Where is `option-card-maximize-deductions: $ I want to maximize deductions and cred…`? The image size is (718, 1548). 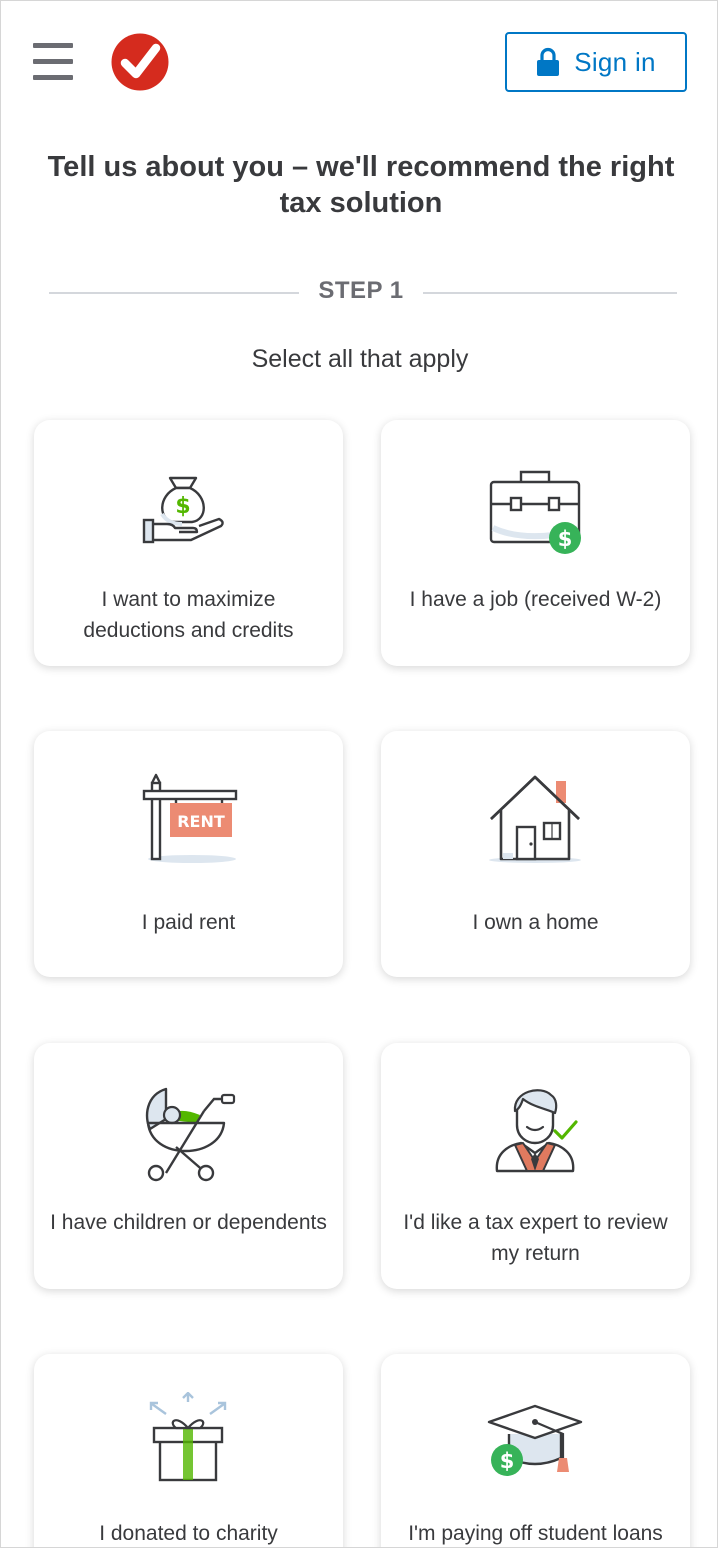
option-card-maximize-deductions: $ I want to maximize deductions and cred… is located at coordinates (188, 543).